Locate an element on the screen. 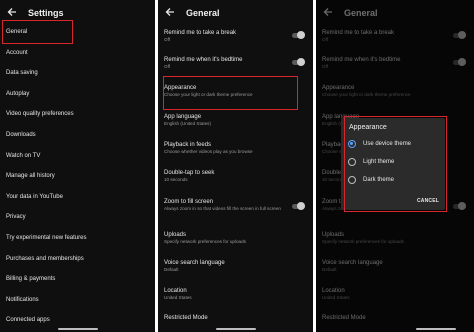  settings-item-your-data: Your data in YouTube is located at coordinates (34, 197).